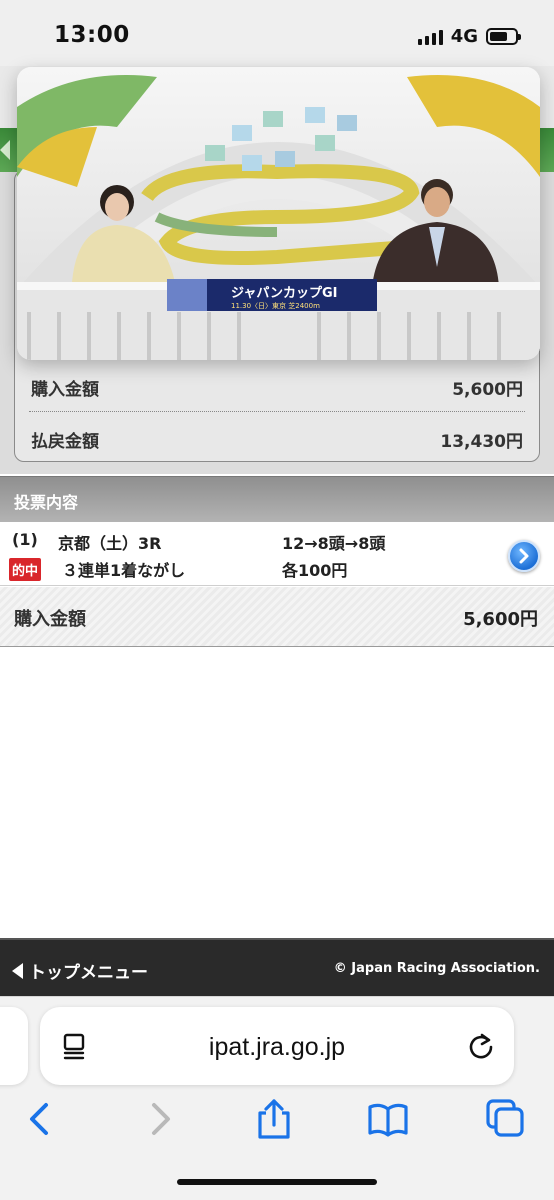 This screenshot has height=1200, width=554. What do you see at coordinates (5, 150) in the screenshot?
I see `banner-prev-icon` at bounding box center [5, 150].